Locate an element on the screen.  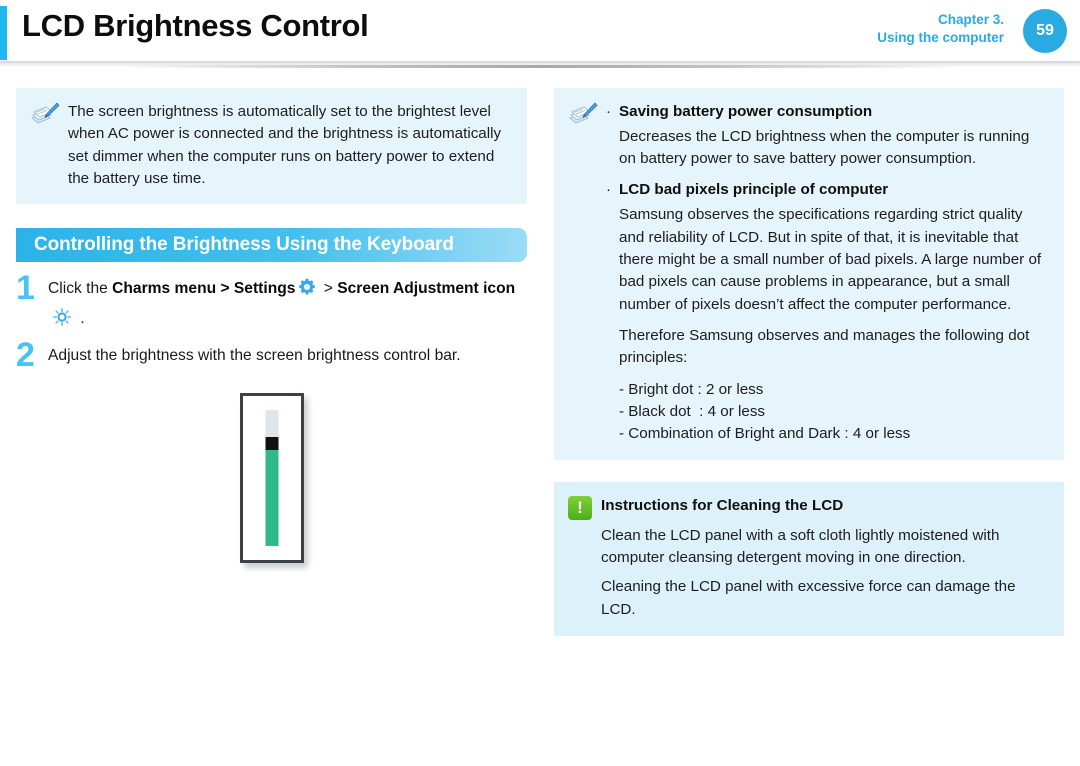
slider-fill is located at coordinates (271, 498).